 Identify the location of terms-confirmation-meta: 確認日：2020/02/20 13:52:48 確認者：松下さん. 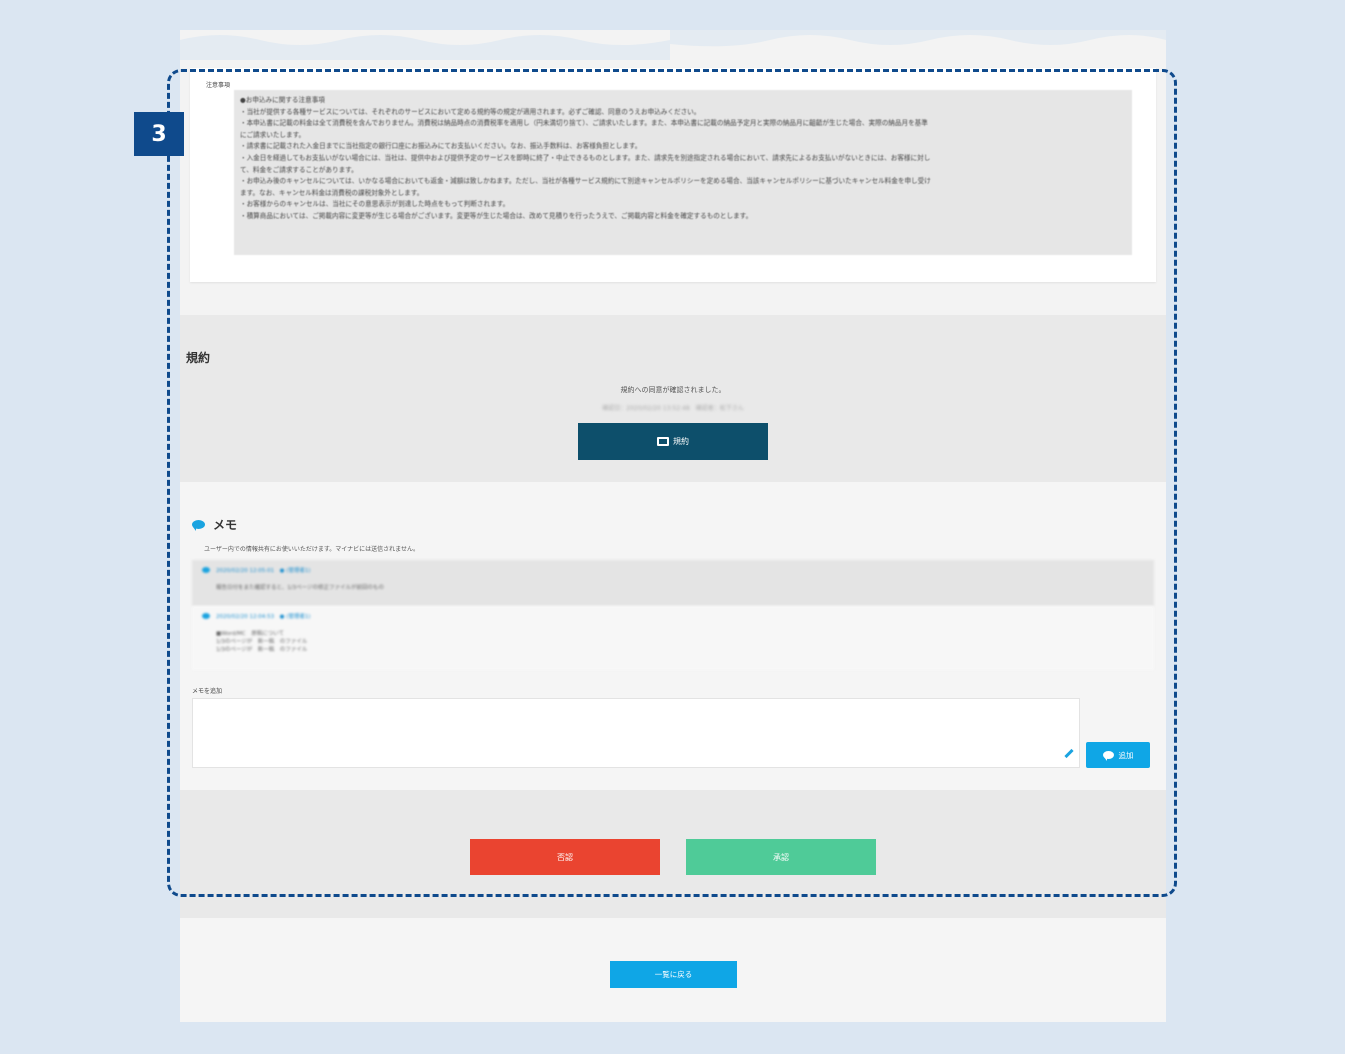
(673, 408).